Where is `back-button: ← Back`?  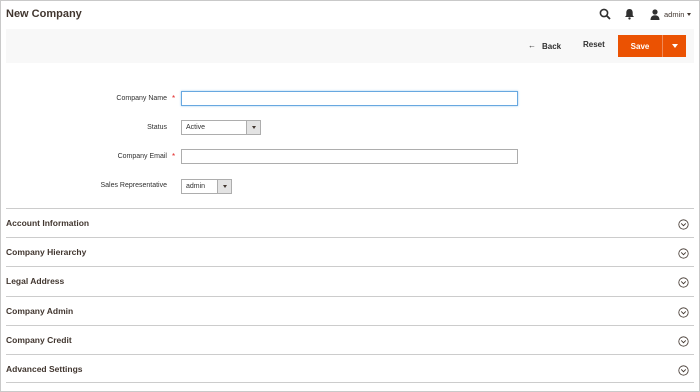 back-button: ← Back is located at coordinates (544, 46).